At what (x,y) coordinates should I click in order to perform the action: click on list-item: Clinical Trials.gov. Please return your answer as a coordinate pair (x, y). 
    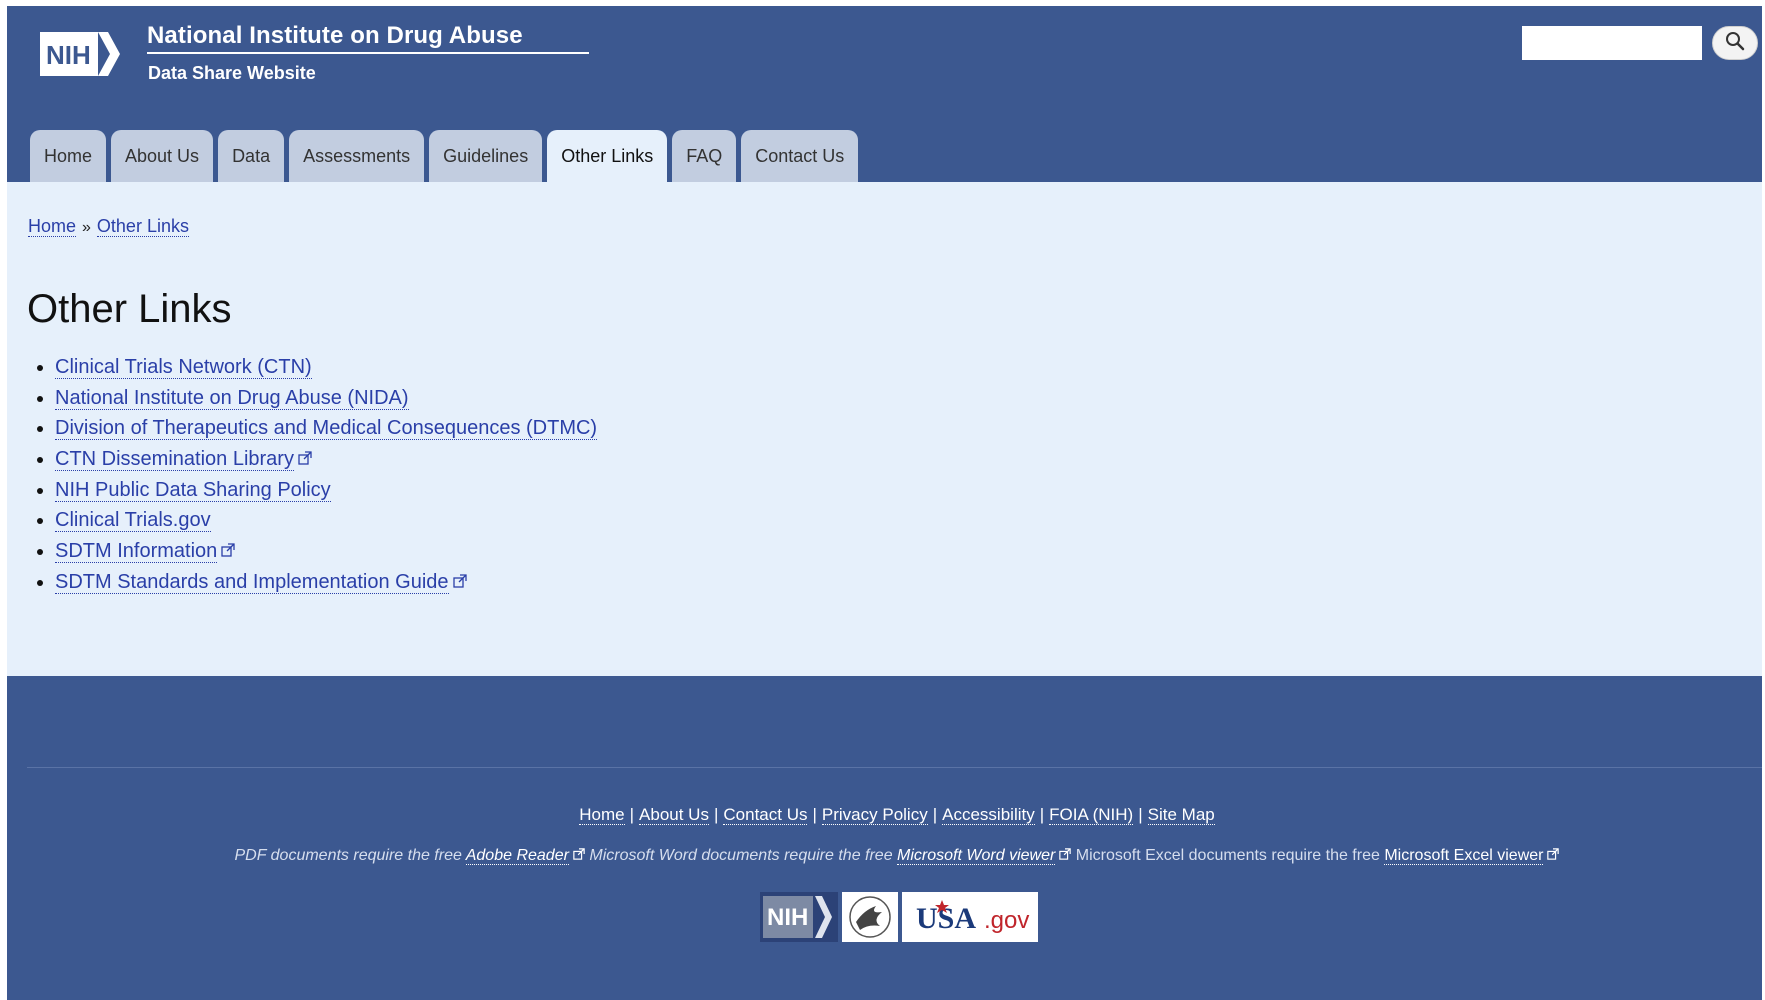
    Looking at the image, I should click on (326, 520).